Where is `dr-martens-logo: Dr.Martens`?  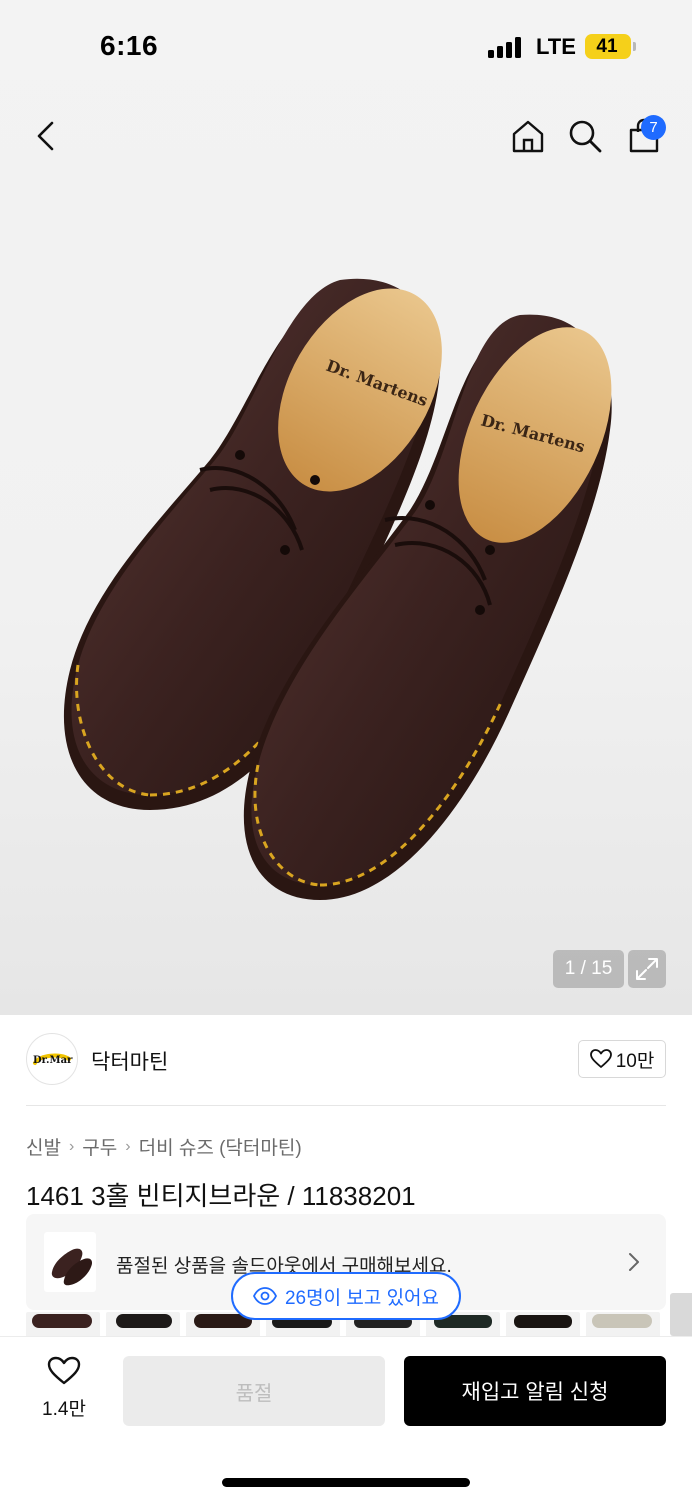
dr-martens-logo: Dr.Martens is located at coordinates (53, 1059).